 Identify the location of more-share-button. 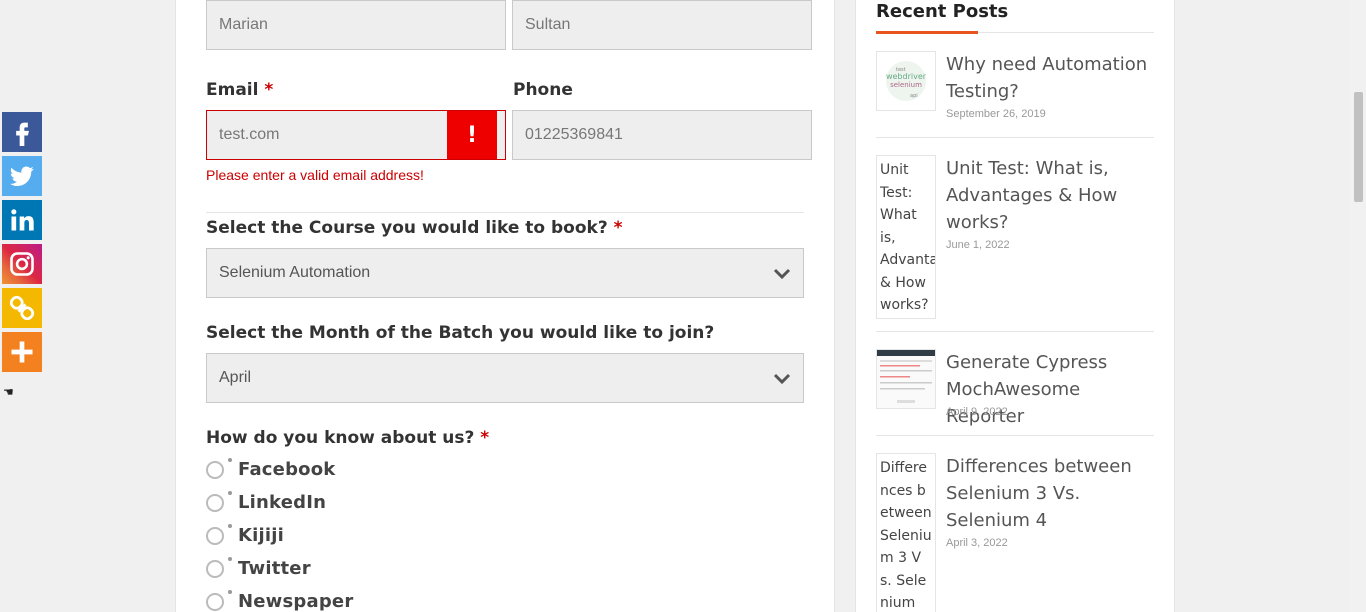
(22, 352).